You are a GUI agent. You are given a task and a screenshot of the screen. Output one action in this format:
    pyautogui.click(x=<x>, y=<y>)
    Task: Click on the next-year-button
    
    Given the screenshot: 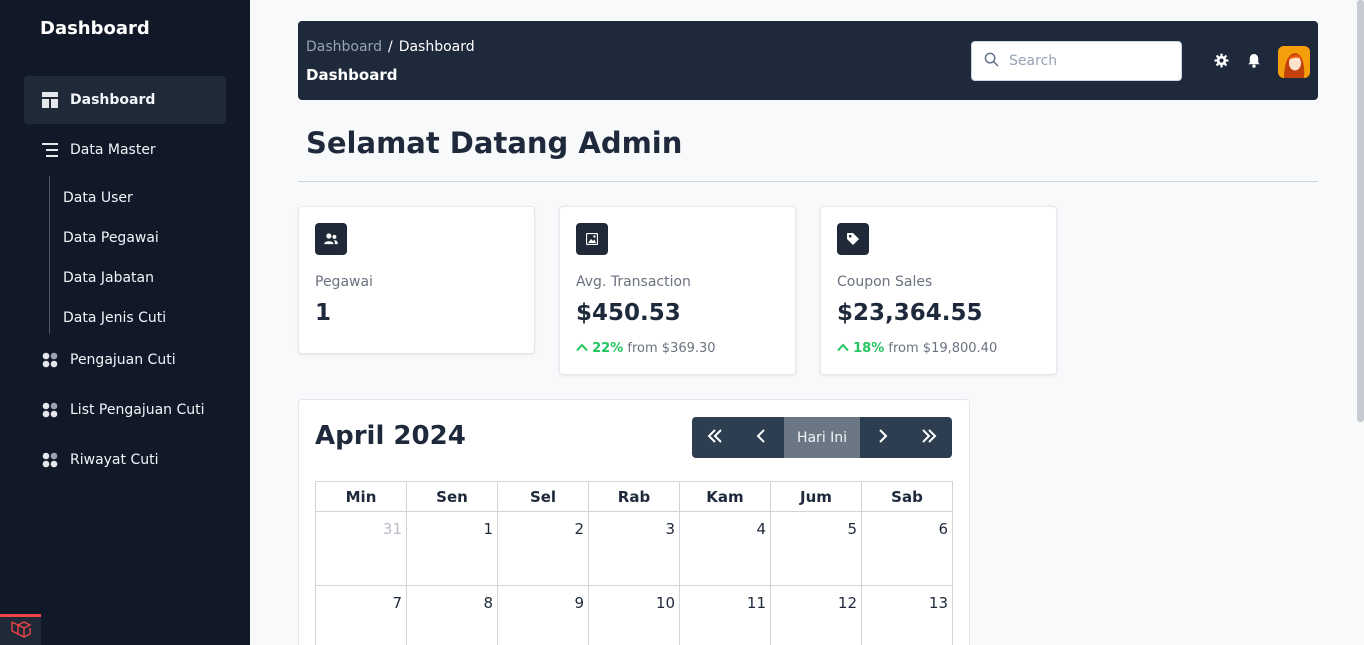 What is the action you would take?
    pyautogui.click(x=929, y=437)
    